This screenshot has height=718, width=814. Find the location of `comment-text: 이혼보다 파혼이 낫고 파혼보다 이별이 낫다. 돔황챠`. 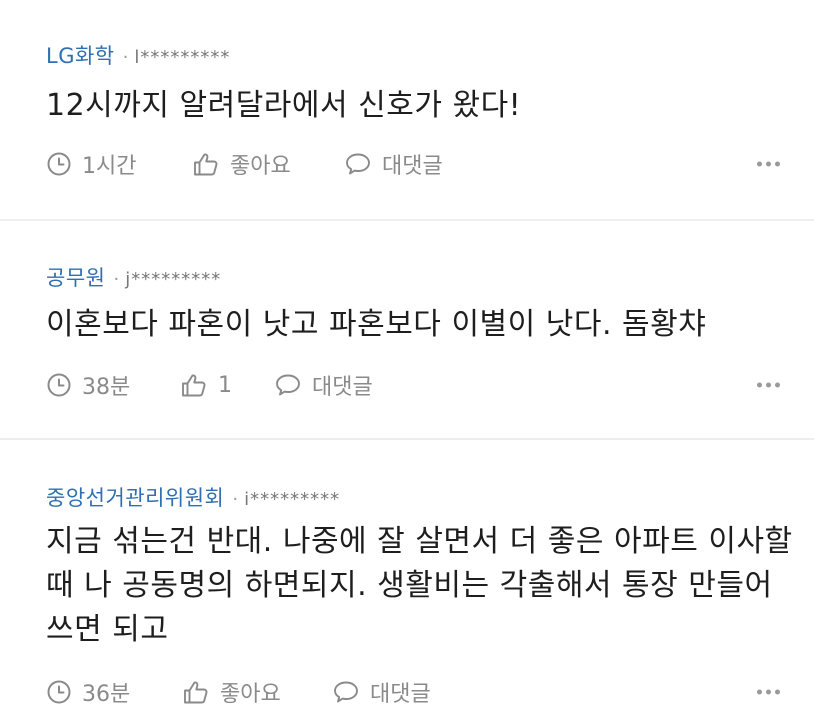

comment-text: 이혼보다 파혼이 낫고 파혼보다 이별이 낫다. 돔황챠 is located at coordinates (376, 324).